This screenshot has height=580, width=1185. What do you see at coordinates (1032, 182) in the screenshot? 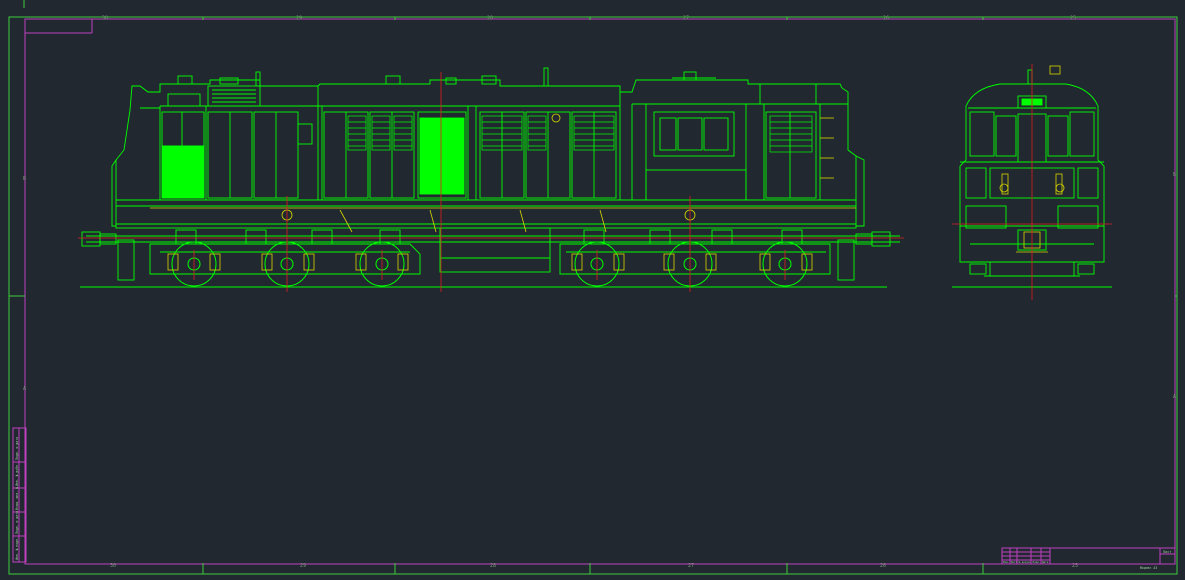
I see `front-view-centerlines` at bounding box center [1032, 182].